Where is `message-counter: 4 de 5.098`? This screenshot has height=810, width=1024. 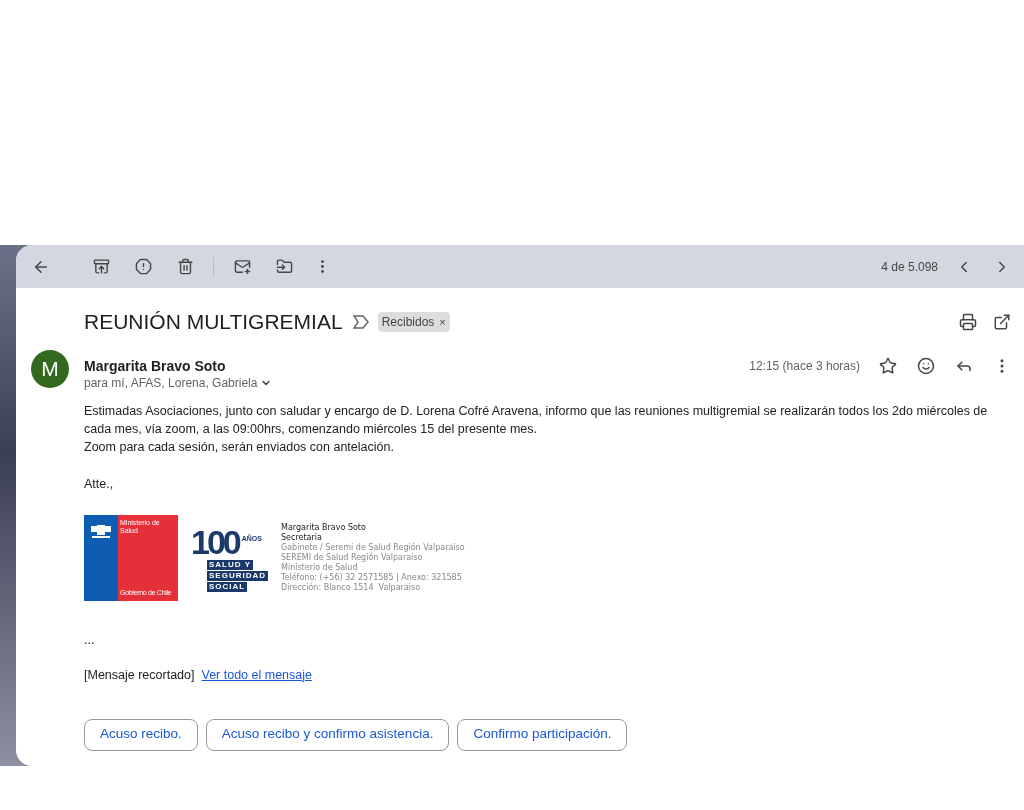 message-counter: 4 de 5.098 is located at coordinates (909, 267).